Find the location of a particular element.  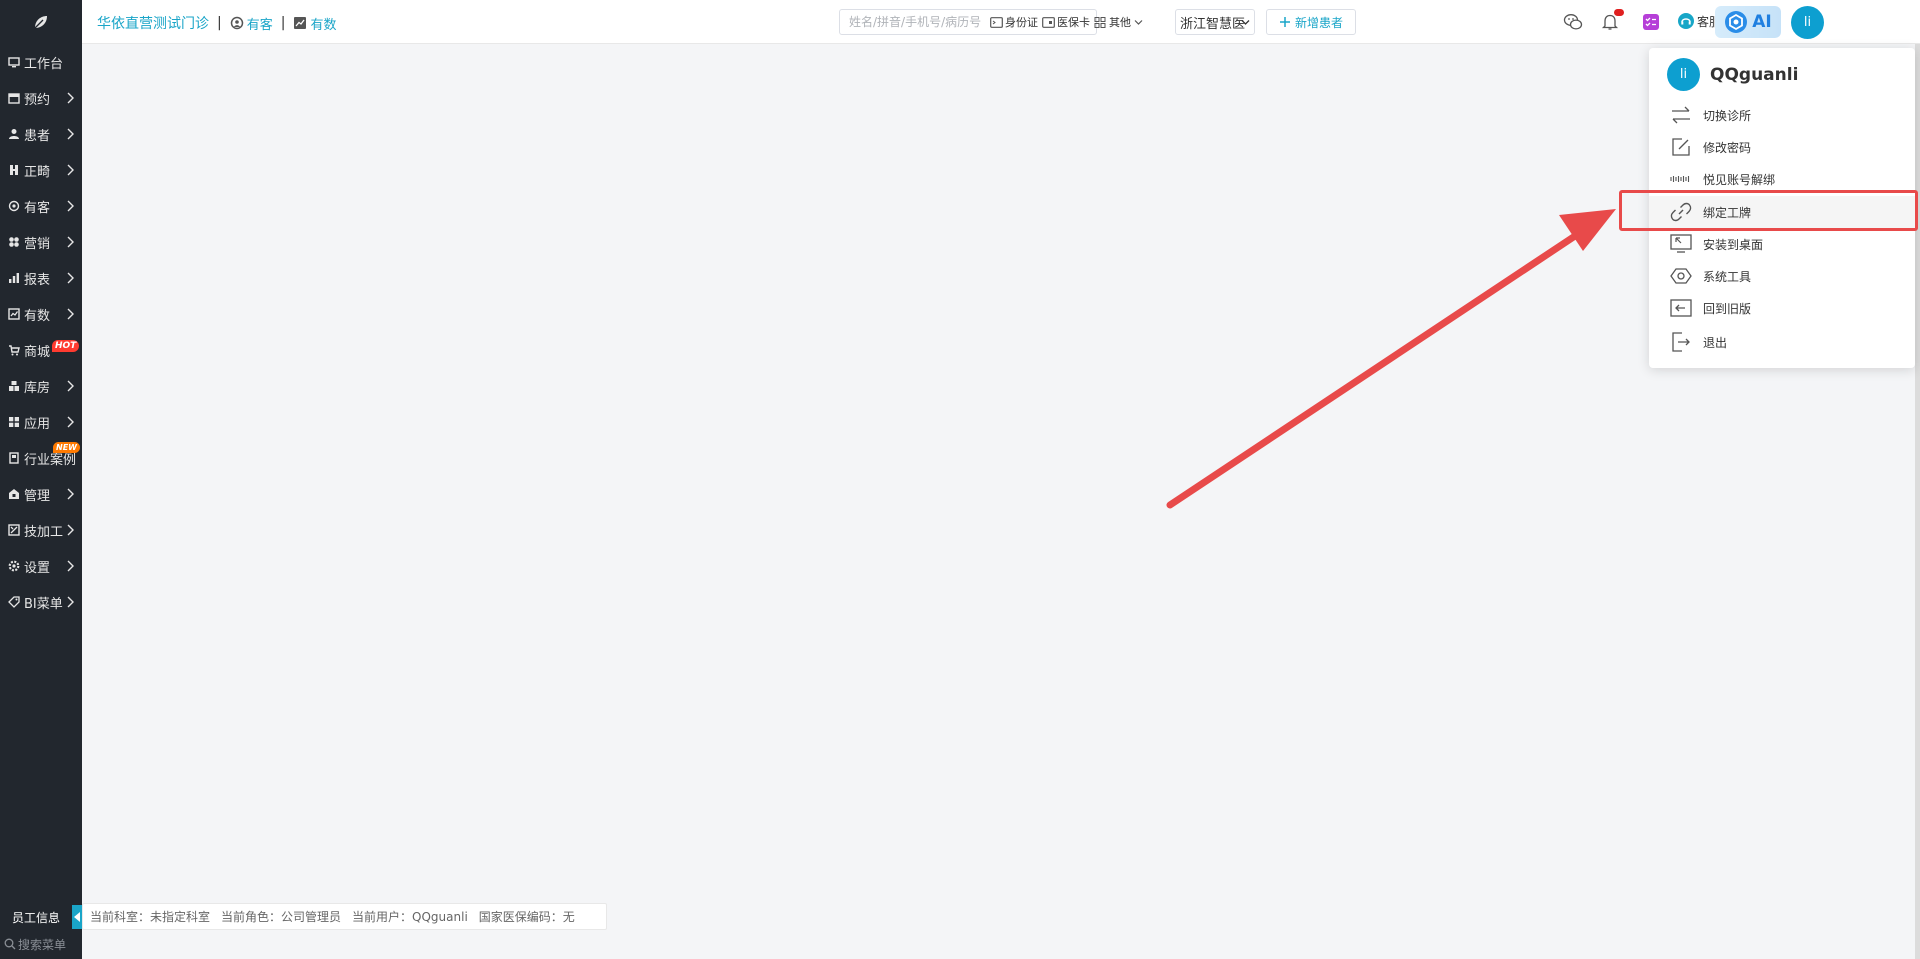

menu-search-placeholder: 搜索菜单 is located at coordinates (42, 944).